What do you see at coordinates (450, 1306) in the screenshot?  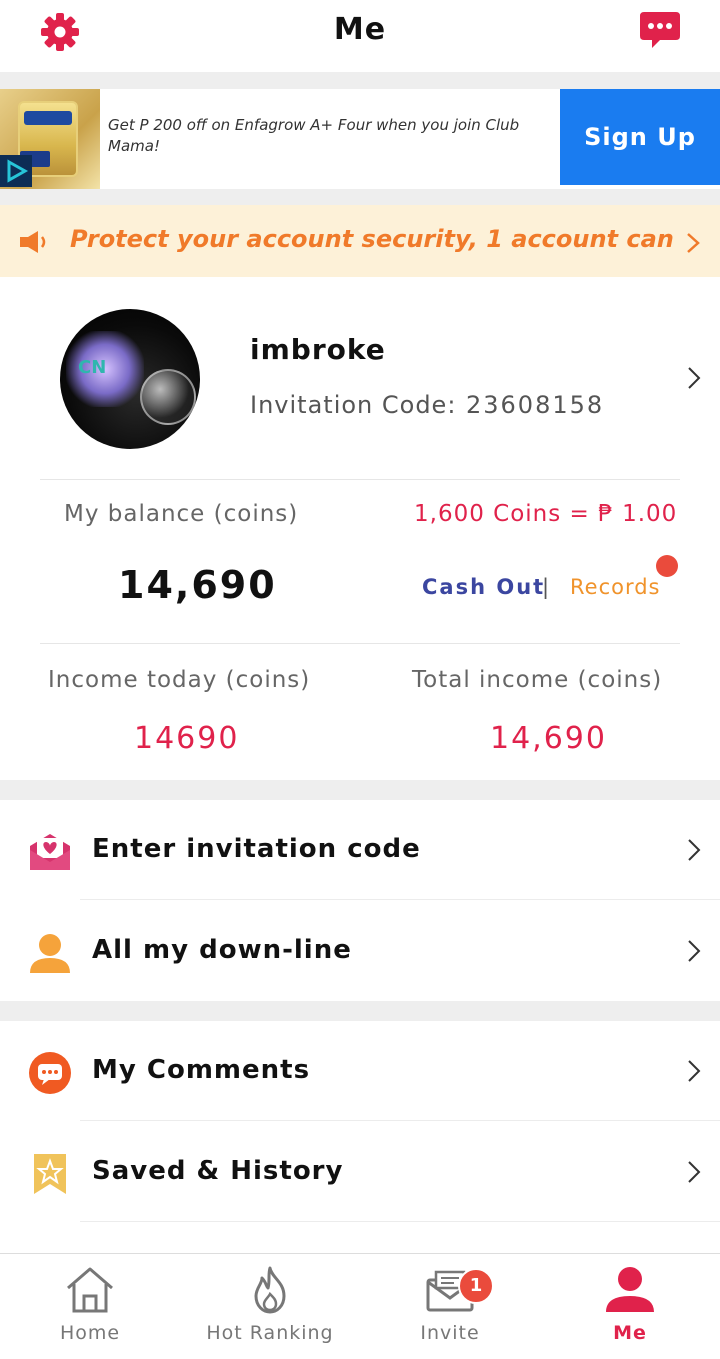 I see `tab-invite: 1 Invite` at bounding box center [450, 1306].